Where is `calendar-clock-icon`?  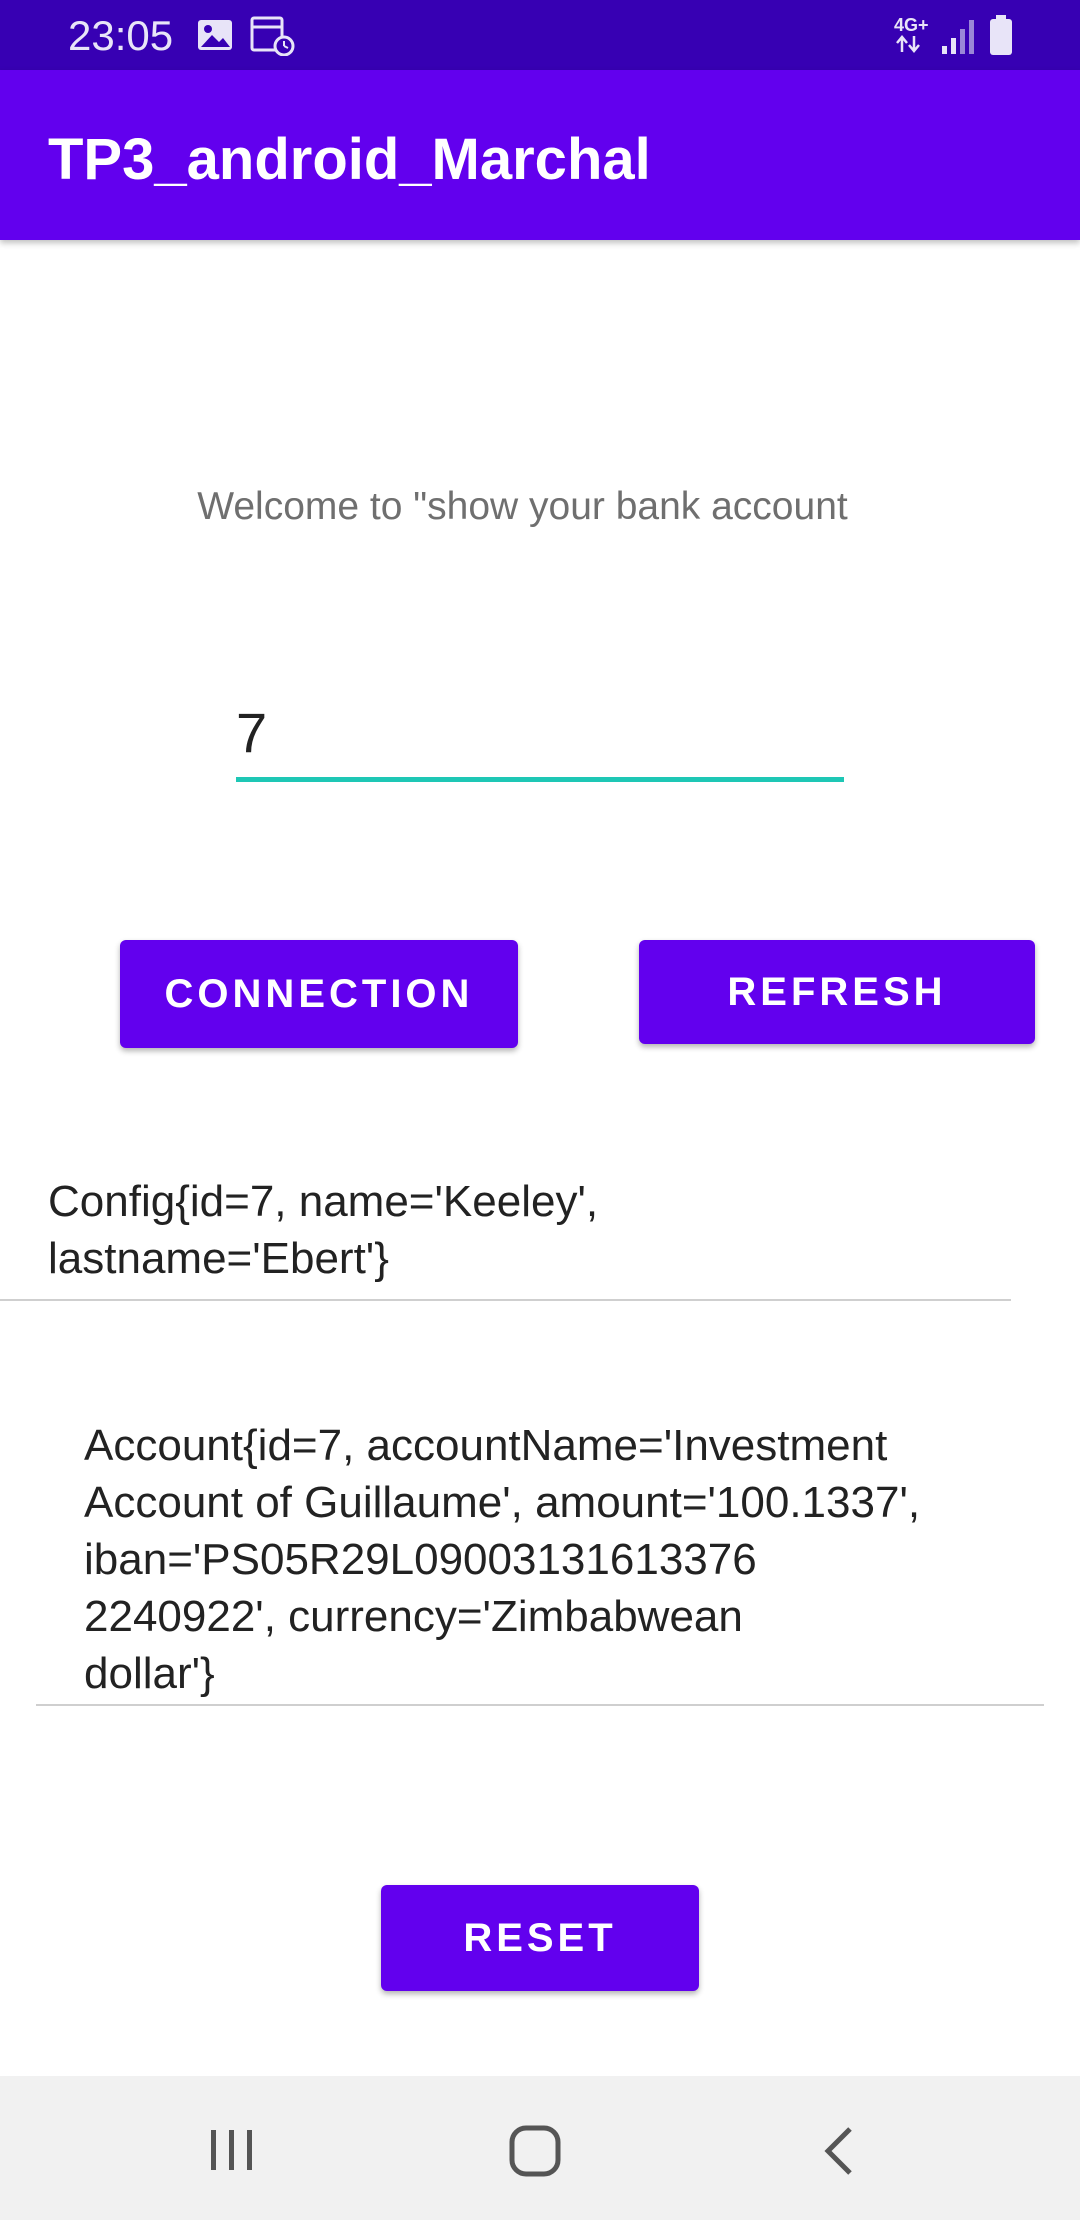 calendar-clock-icon is located at coordinates (273, 38).